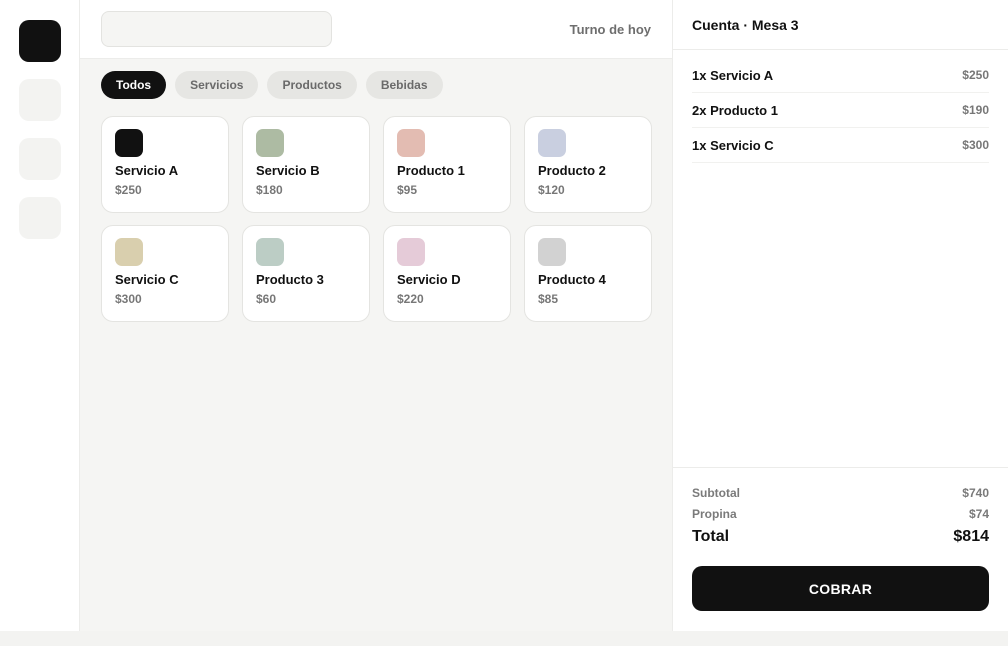 The image size is (1008, 646). I want to click on product-price: $300, so click(128, 299).